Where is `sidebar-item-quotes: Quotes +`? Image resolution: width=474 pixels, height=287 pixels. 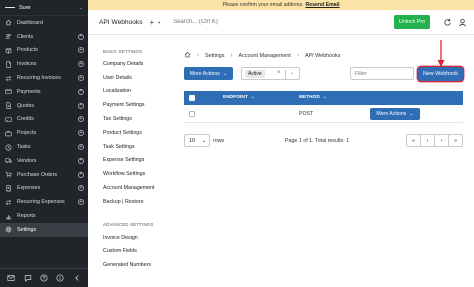 sidebar-item-quotes: Quotes + is located at coordinates (44, 106).